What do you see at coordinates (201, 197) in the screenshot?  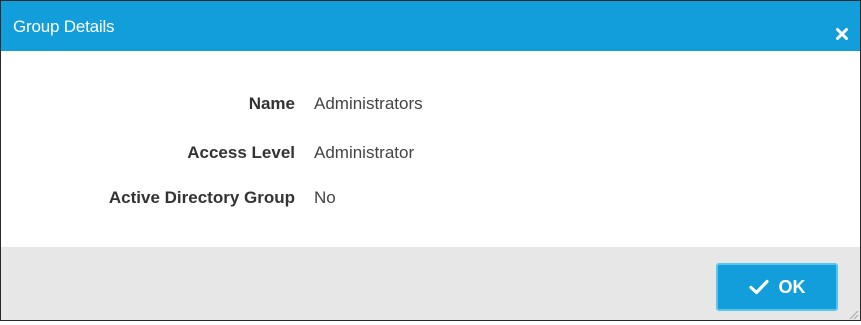 I see `detail-label: Active Directory Group` at bounding box center [201, 197].